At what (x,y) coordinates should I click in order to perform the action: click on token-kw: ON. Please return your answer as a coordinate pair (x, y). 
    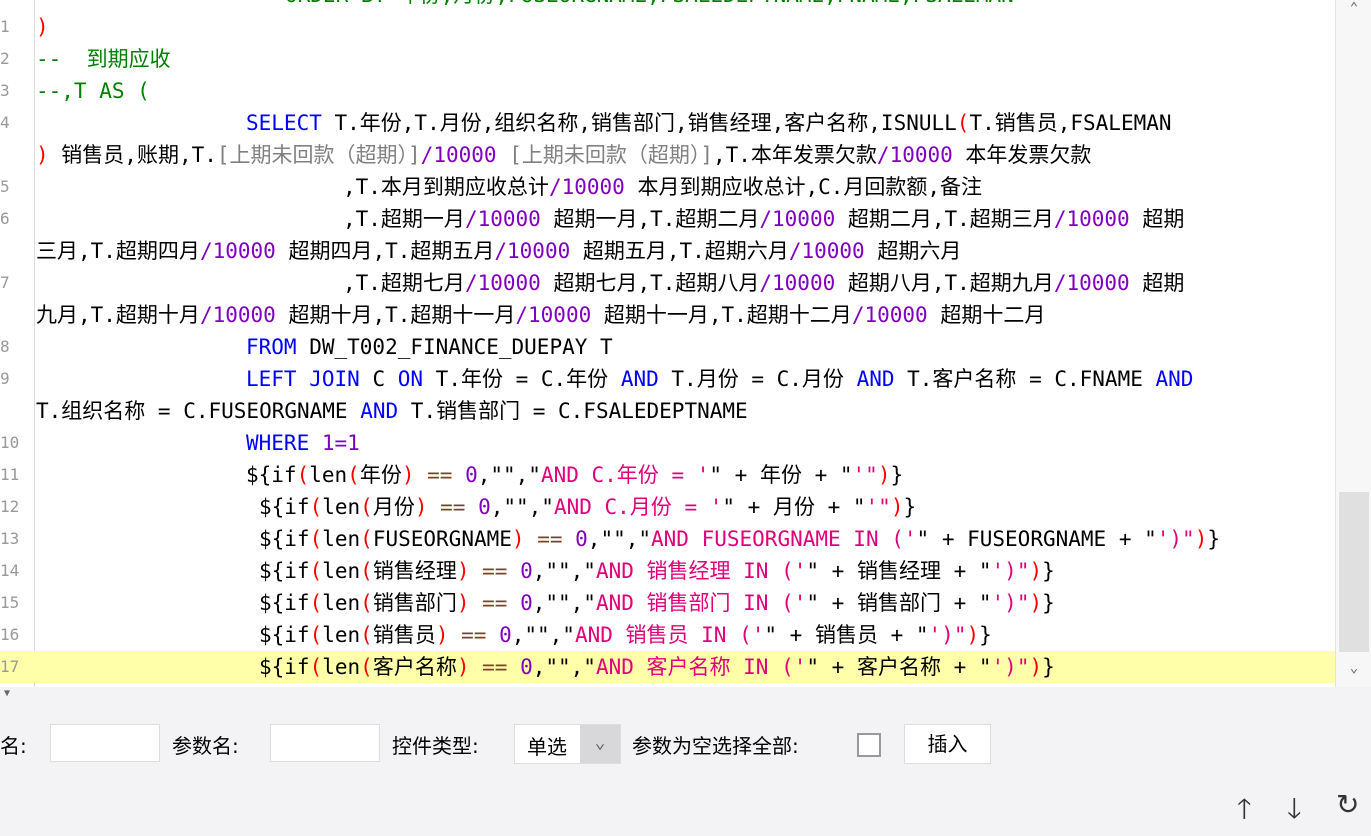
    Looking at the image, I should click on (410, 379).